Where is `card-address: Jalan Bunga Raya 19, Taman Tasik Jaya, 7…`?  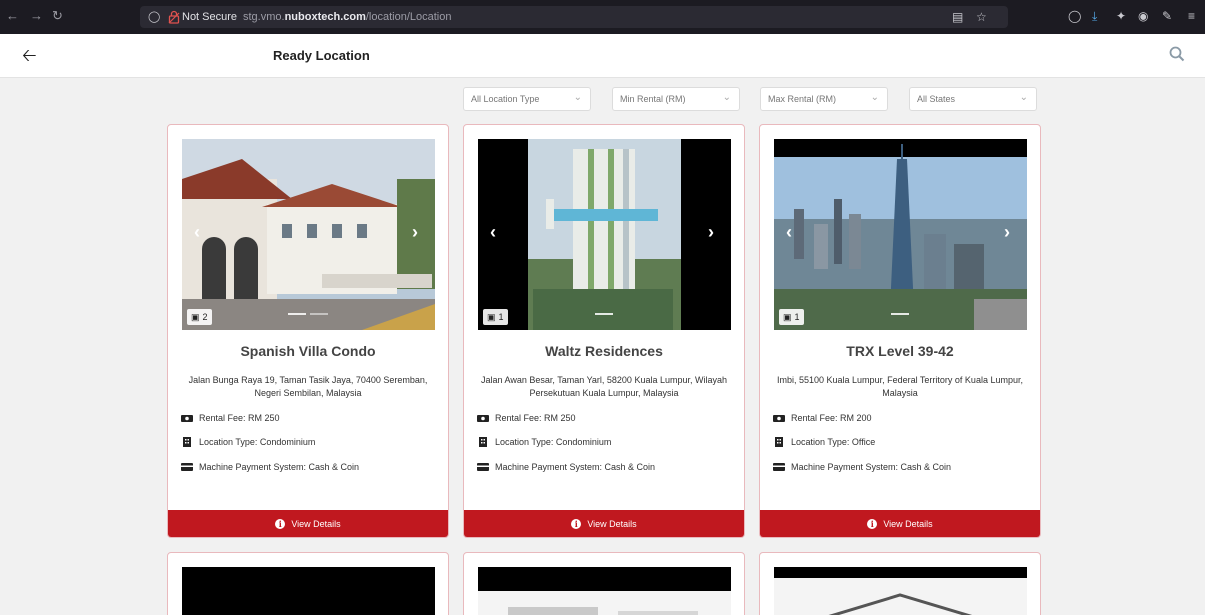
card-address: Jalan Bunga Raya 19, Taman Tasik Jaya, 7… is located at coordinates (308, 386).